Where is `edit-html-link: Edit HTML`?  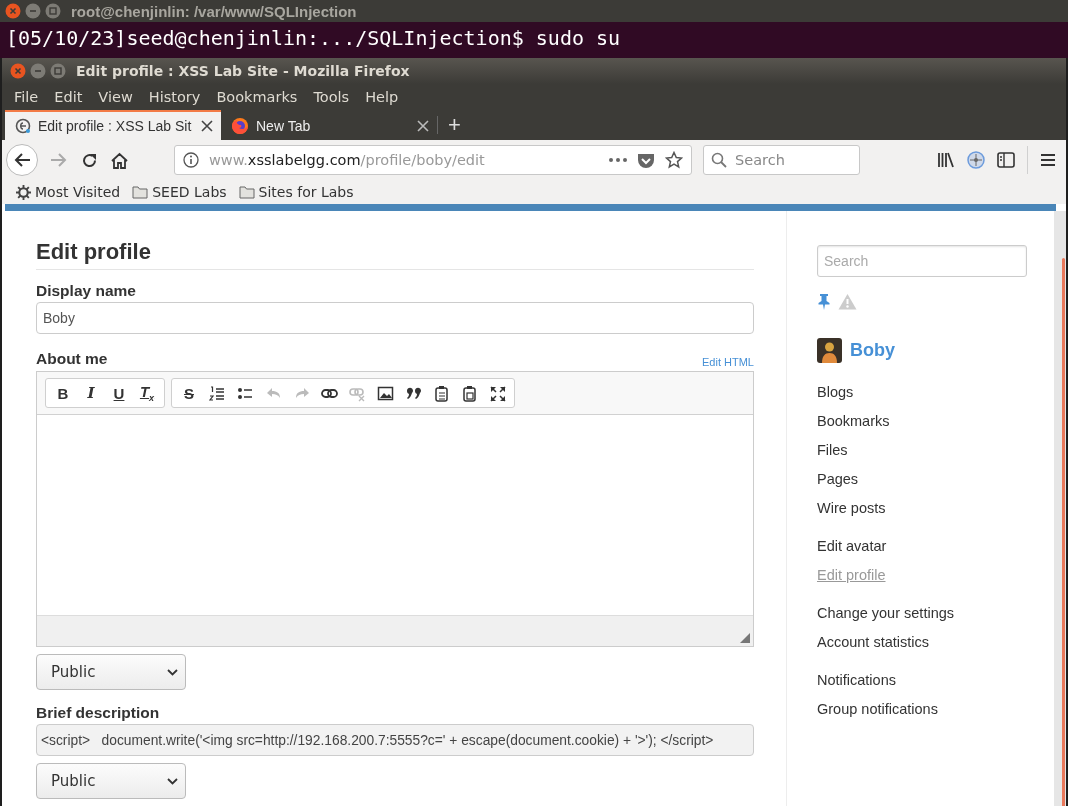 edit-html-link: Edit HTML is located at coordinates (728, 362).